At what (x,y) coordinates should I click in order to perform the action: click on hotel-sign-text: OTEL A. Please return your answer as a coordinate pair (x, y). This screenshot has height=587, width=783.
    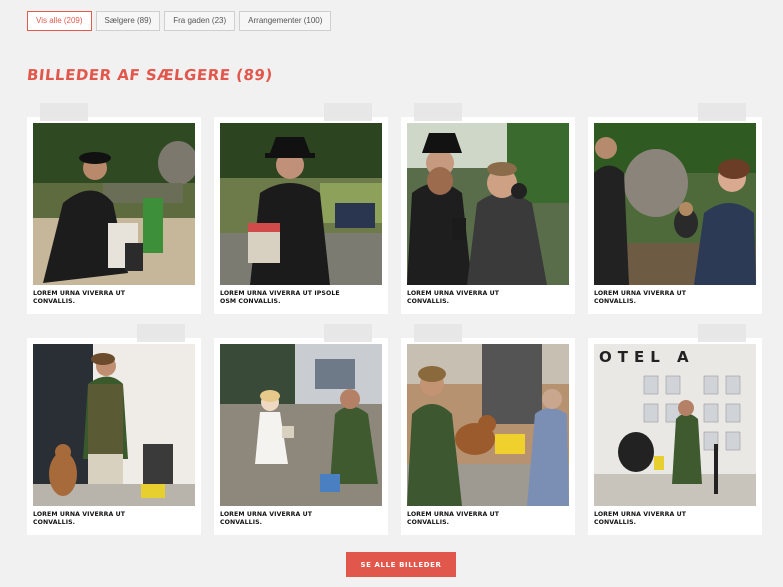
    Looking at the image, I should click on (647, 357).